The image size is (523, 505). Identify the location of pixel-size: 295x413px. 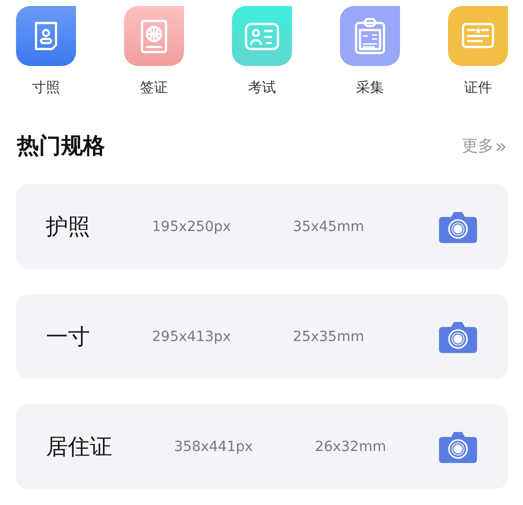
(191, 336).